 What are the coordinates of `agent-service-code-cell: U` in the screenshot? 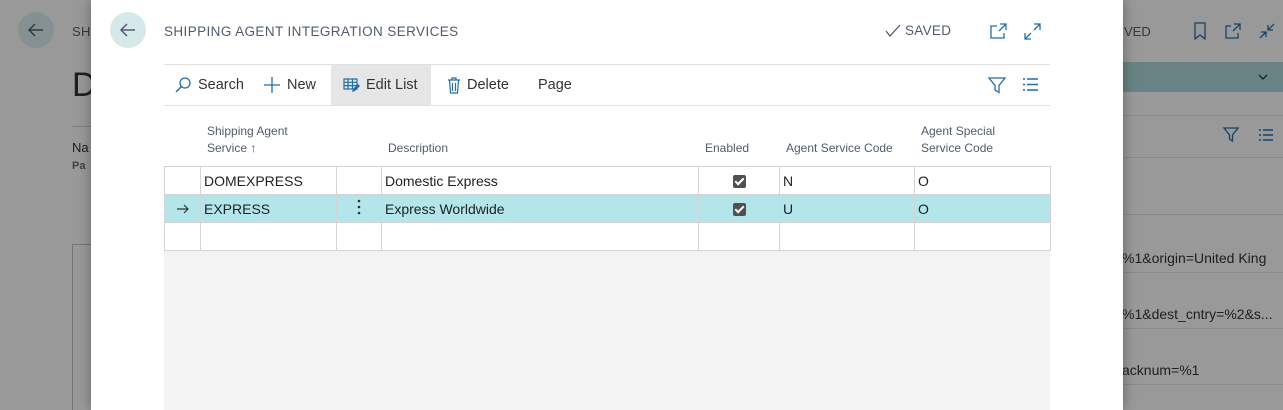 It's located at (847, 208).